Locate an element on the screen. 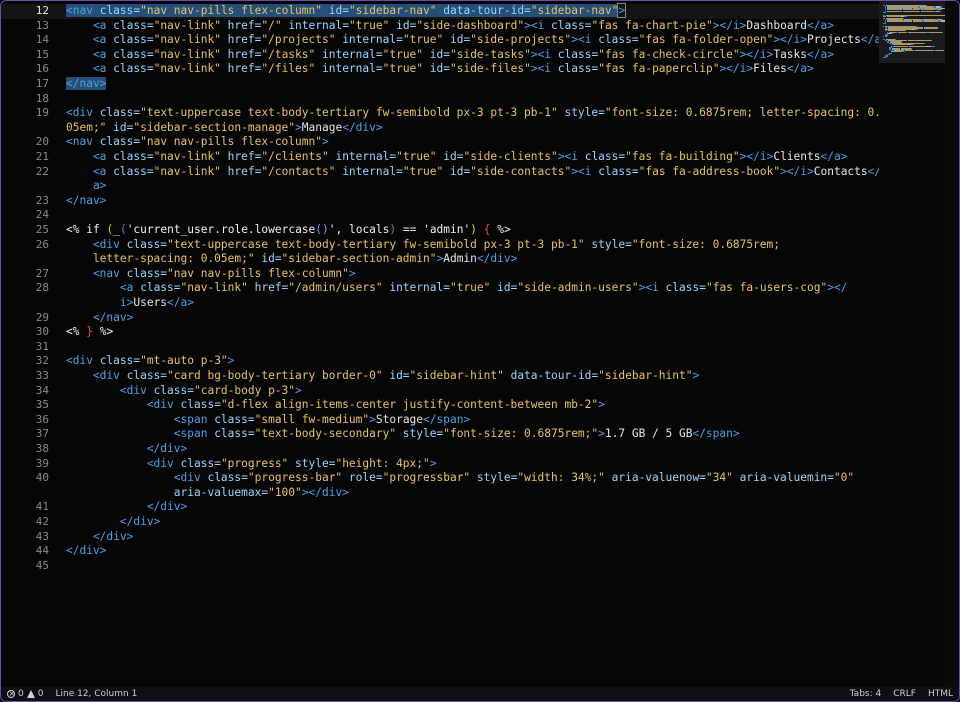 This screenshot has height=702, width=960. line-number: 20 is located at coordinates (42, 142).